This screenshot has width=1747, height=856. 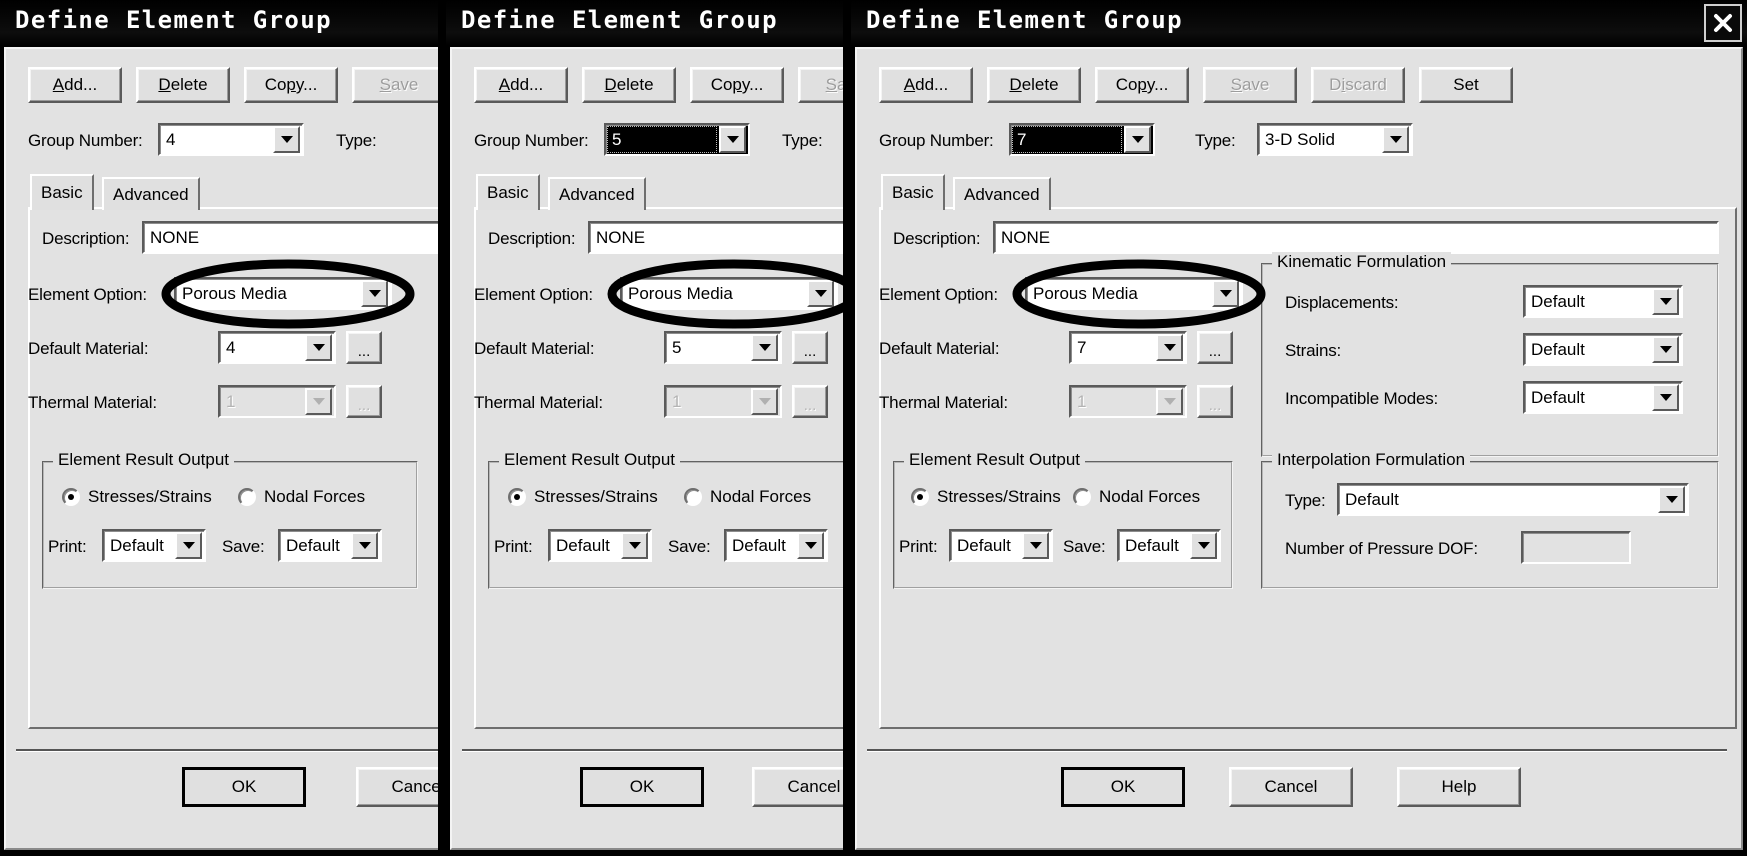 What do you see at coordinates (277, 347) in the screenshot?
I see `default-material-combo-1: 4` at bounding box center [277, 347].